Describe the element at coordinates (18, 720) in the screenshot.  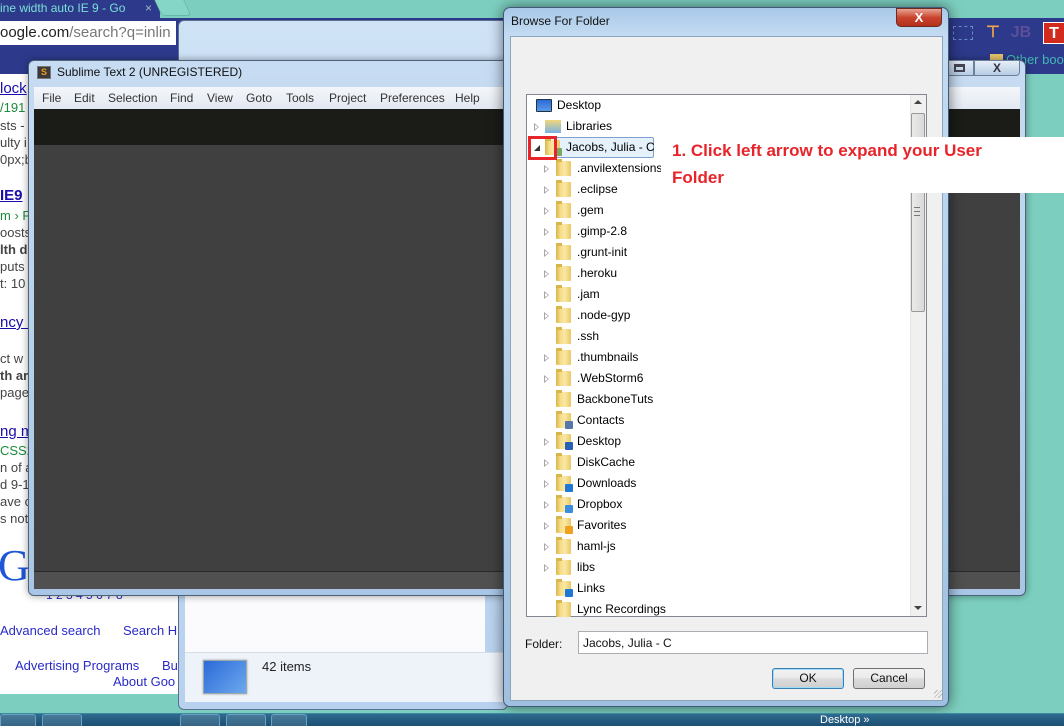
I see `start-button` at that location.